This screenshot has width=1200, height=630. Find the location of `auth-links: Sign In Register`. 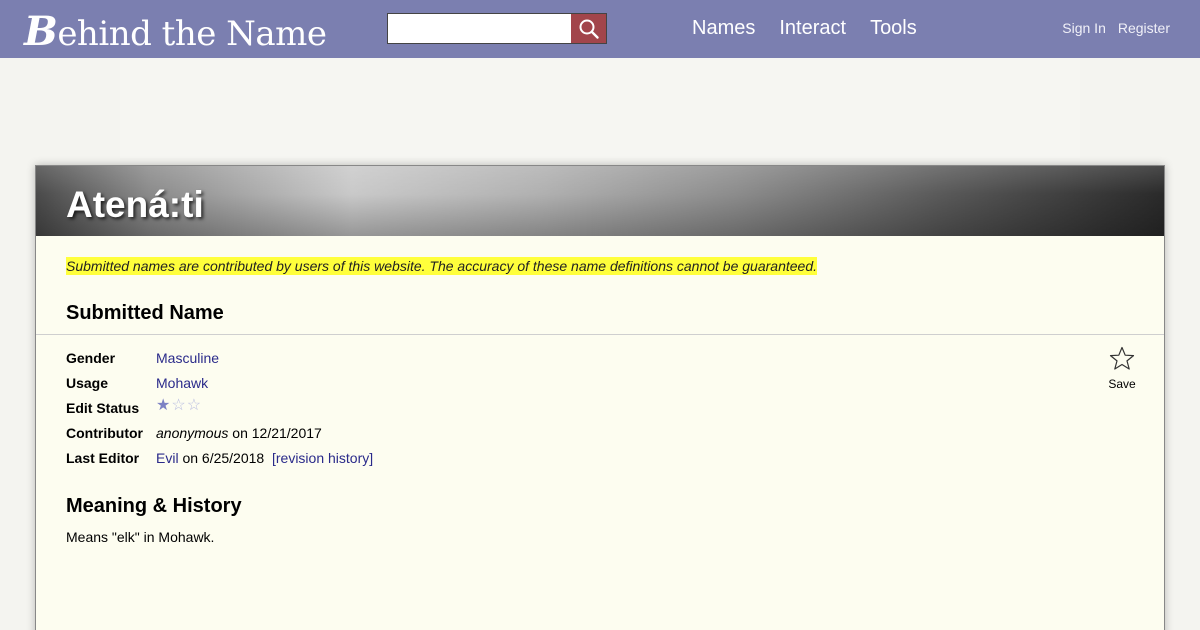

auth-links: Sign In Register is located at coordinates (1116, 28).